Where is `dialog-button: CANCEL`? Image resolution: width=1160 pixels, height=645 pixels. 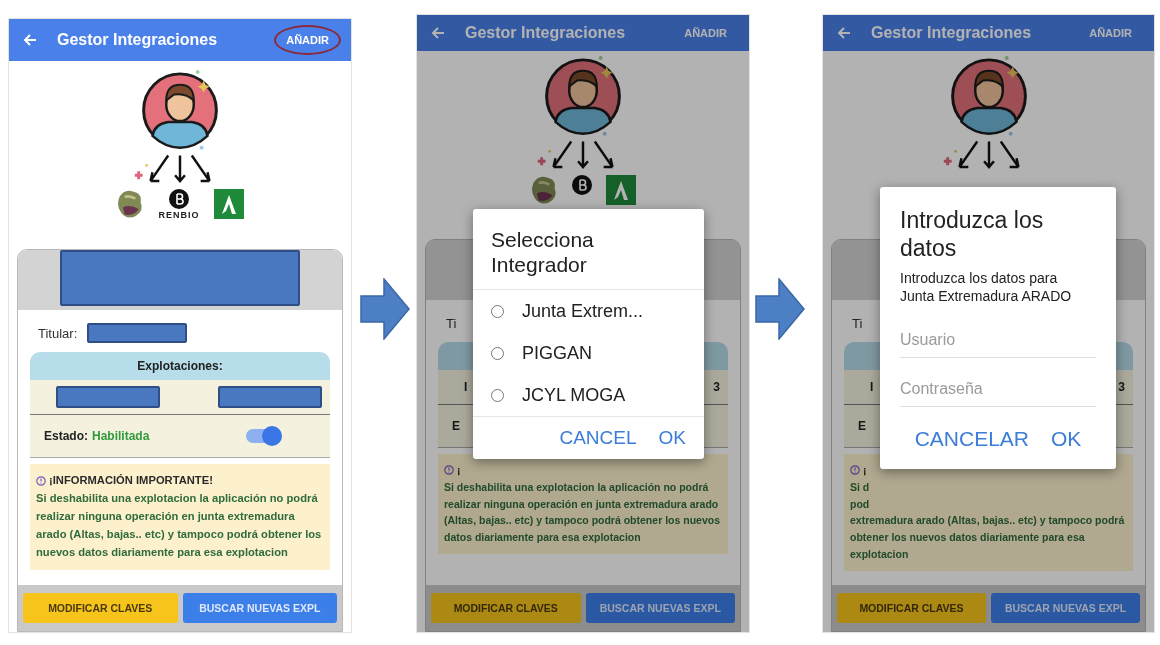 dialog-button: CANCEL is located at coordinates (598, 438).